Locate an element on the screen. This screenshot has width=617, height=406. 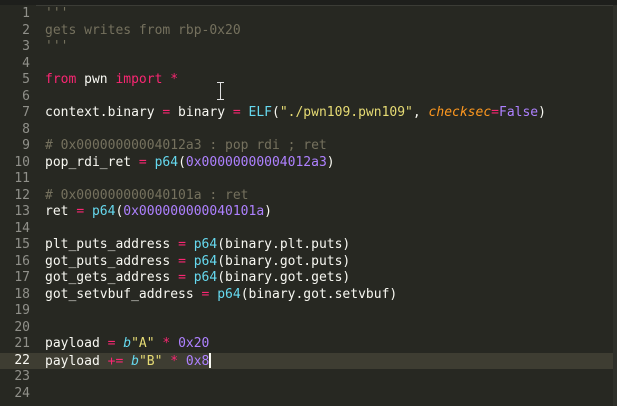
code-text: payload += b"B" * 0x8 is located at coordinates (128, 361).